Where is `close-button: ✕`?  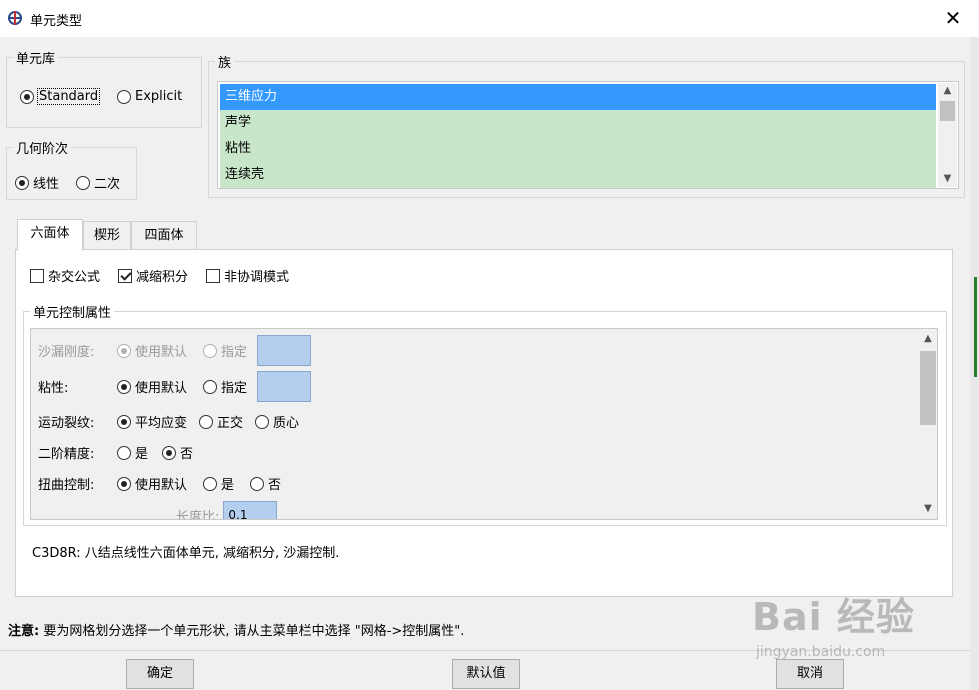
close-button: ✕ is located at coordinates (953, 18).